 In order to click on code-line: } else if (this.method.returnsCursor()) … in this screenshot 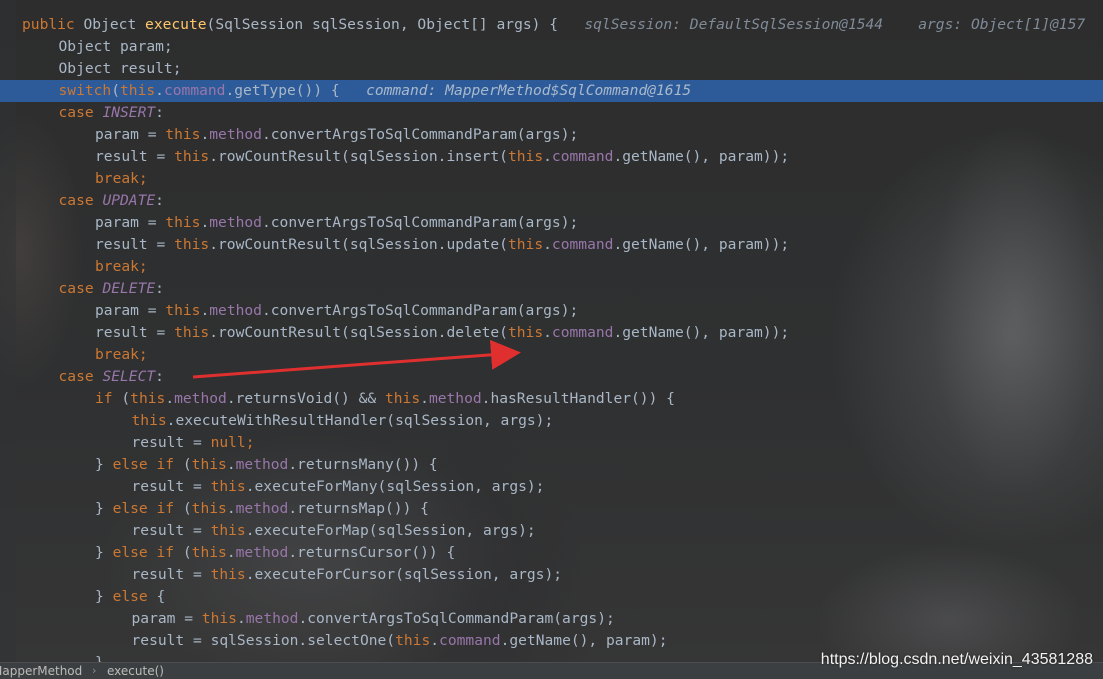, I will do `click(551, 553)`.